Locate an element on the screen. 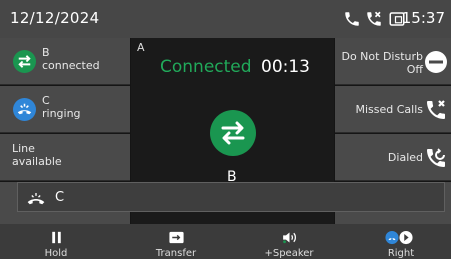  status-bar: 12/12/2024 15:37 is located at coordinates (225, 19).